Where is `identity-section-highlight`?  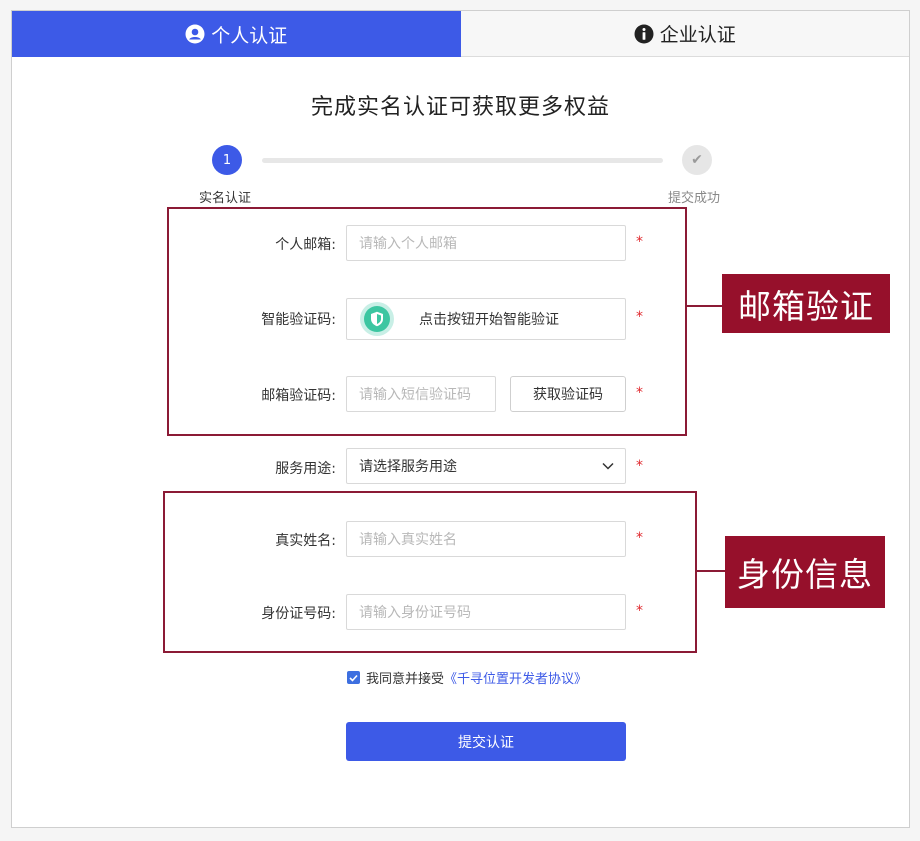 identity-section-highlight is located at coordinates (430, 572).